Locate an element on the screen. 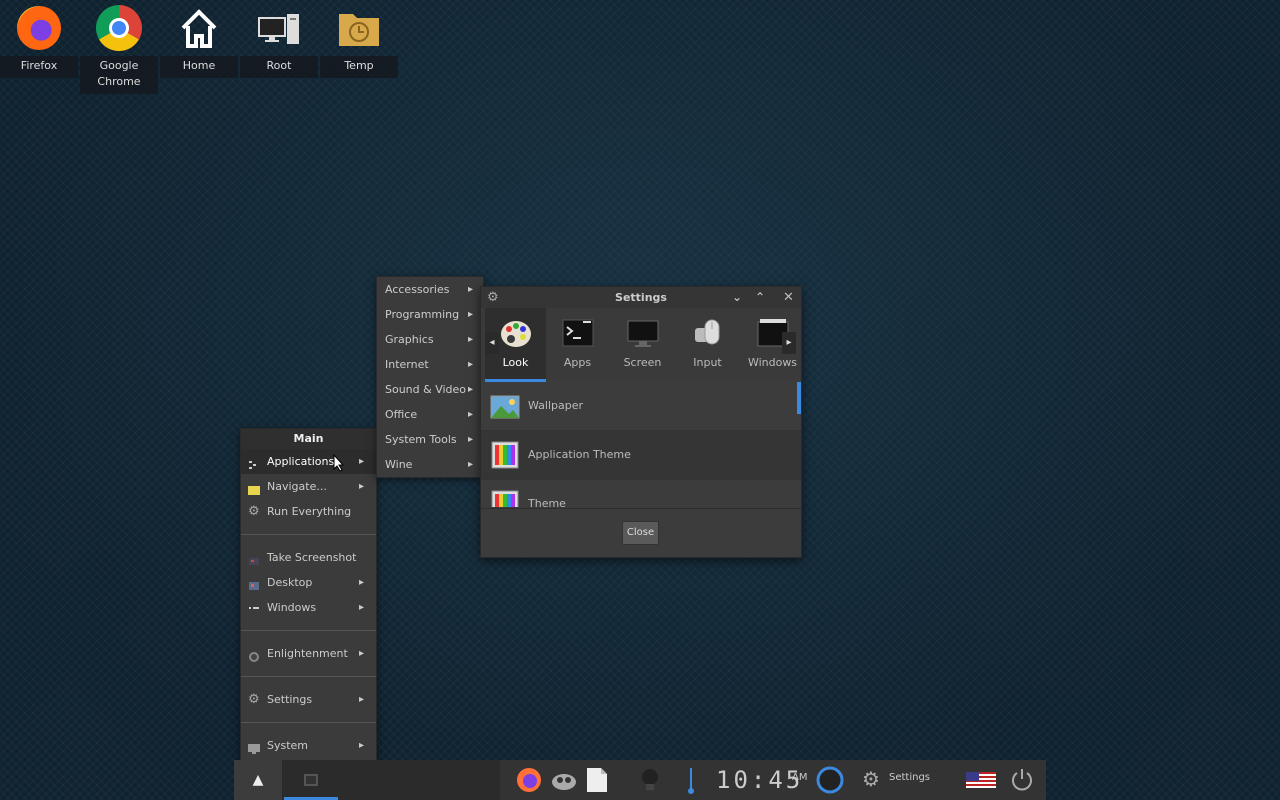 This screenshot has width=1280, height=800. folder-clock-icon is located at coordinates (359, 28).